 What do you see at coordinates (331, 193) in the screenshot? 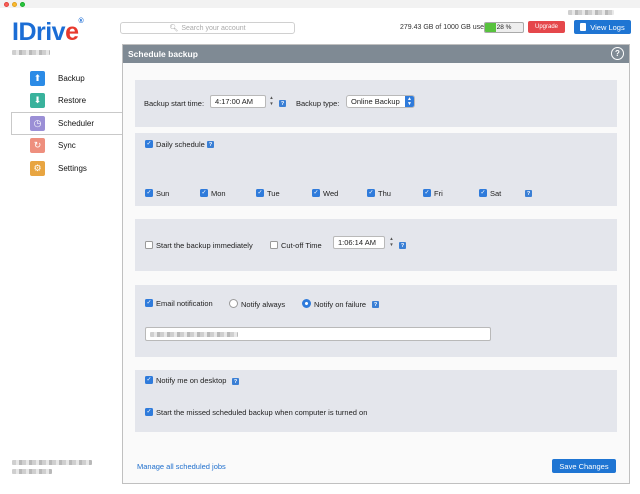
I see `day-label: Wed` at bounding box center [331, 193].